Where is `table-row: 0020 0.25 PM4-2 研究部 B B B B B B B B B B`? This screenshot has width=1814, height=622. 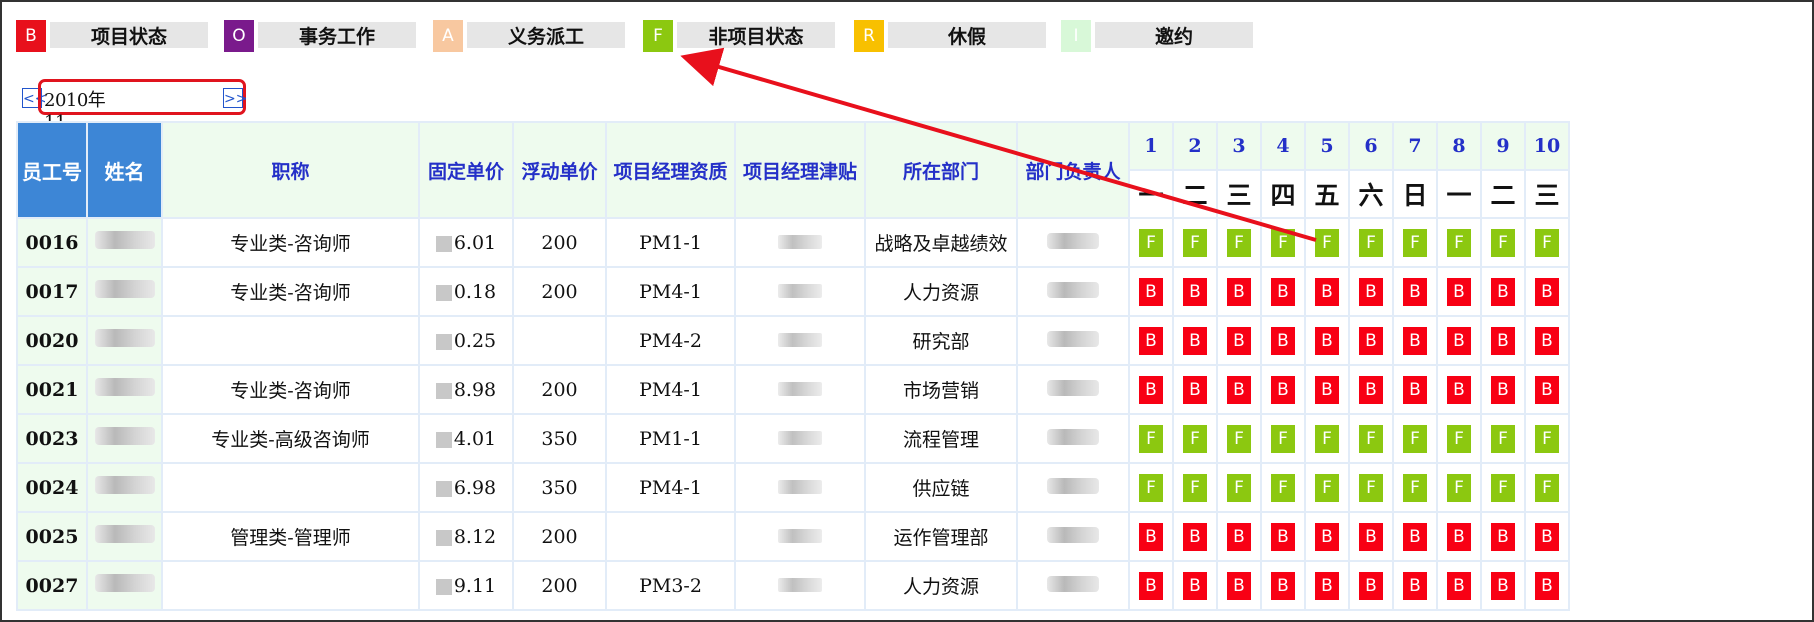 table-row: 0020 0.25 PM4-2 研究部 B B B B B B B B B B is located at coordinates (793, 340).